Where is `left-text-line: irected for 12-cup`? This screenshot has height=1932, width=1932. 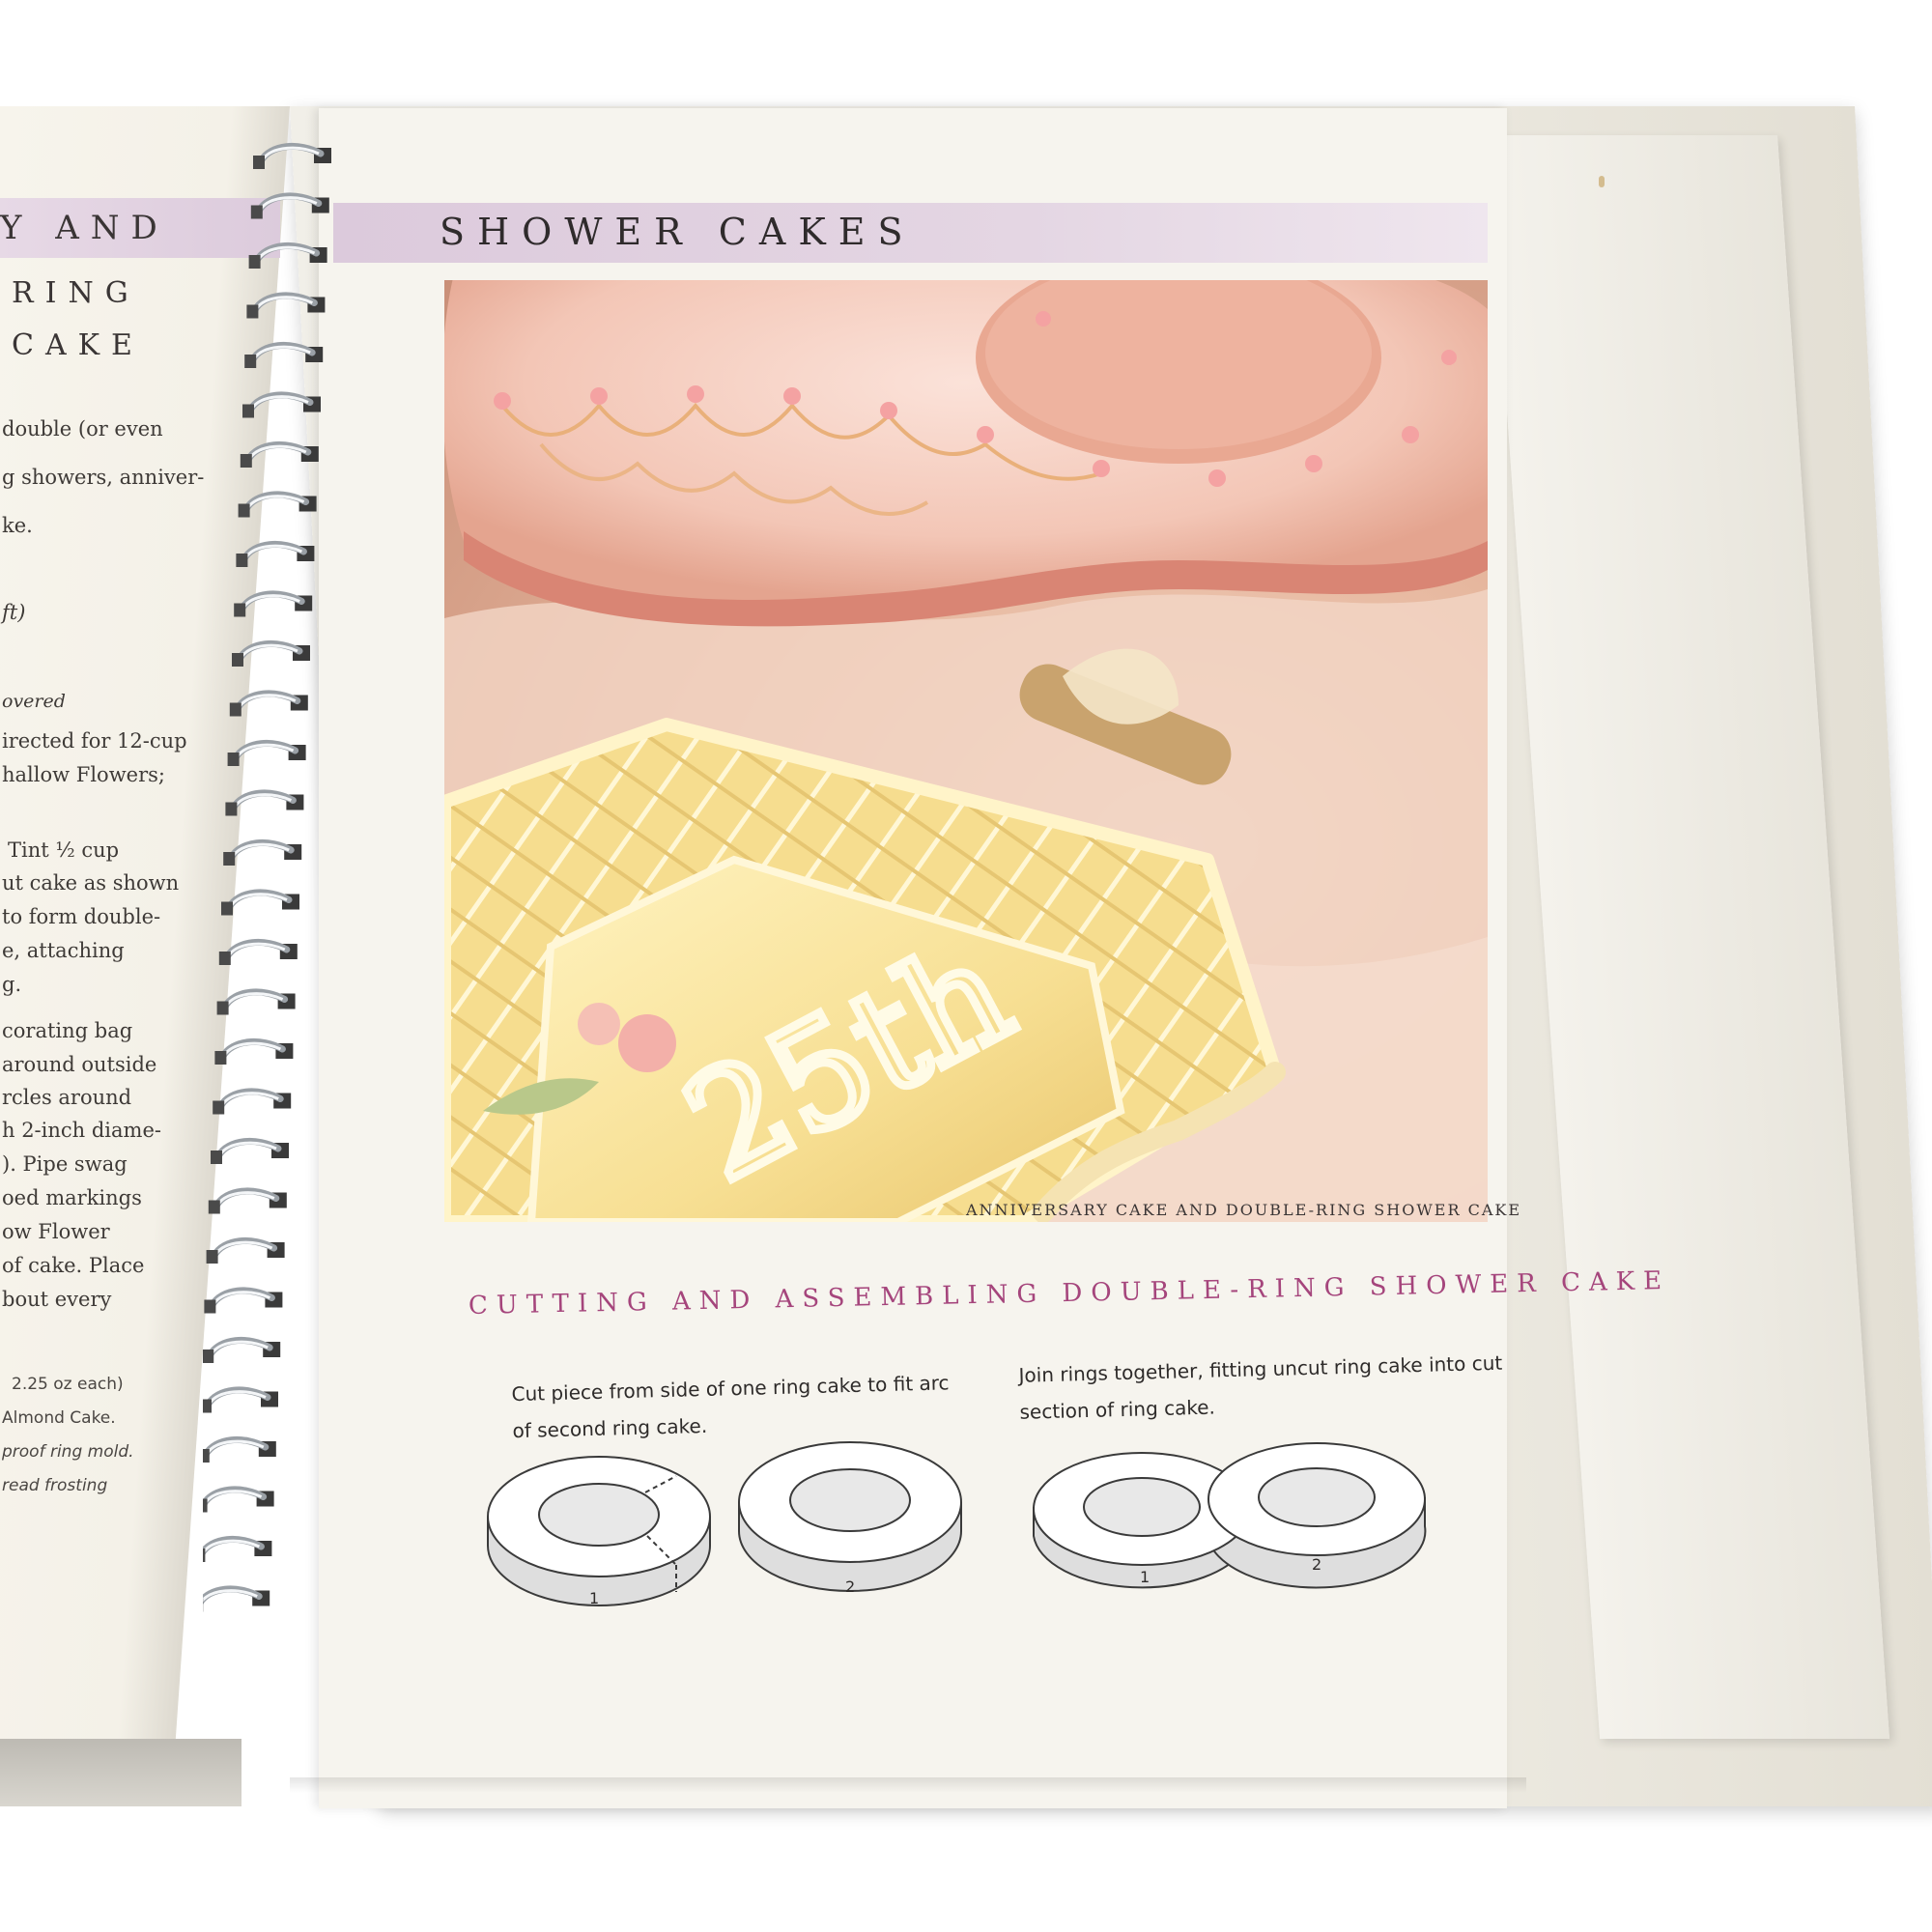
left-text-line: irected for 12-cup is located at coordinates (94, 741).